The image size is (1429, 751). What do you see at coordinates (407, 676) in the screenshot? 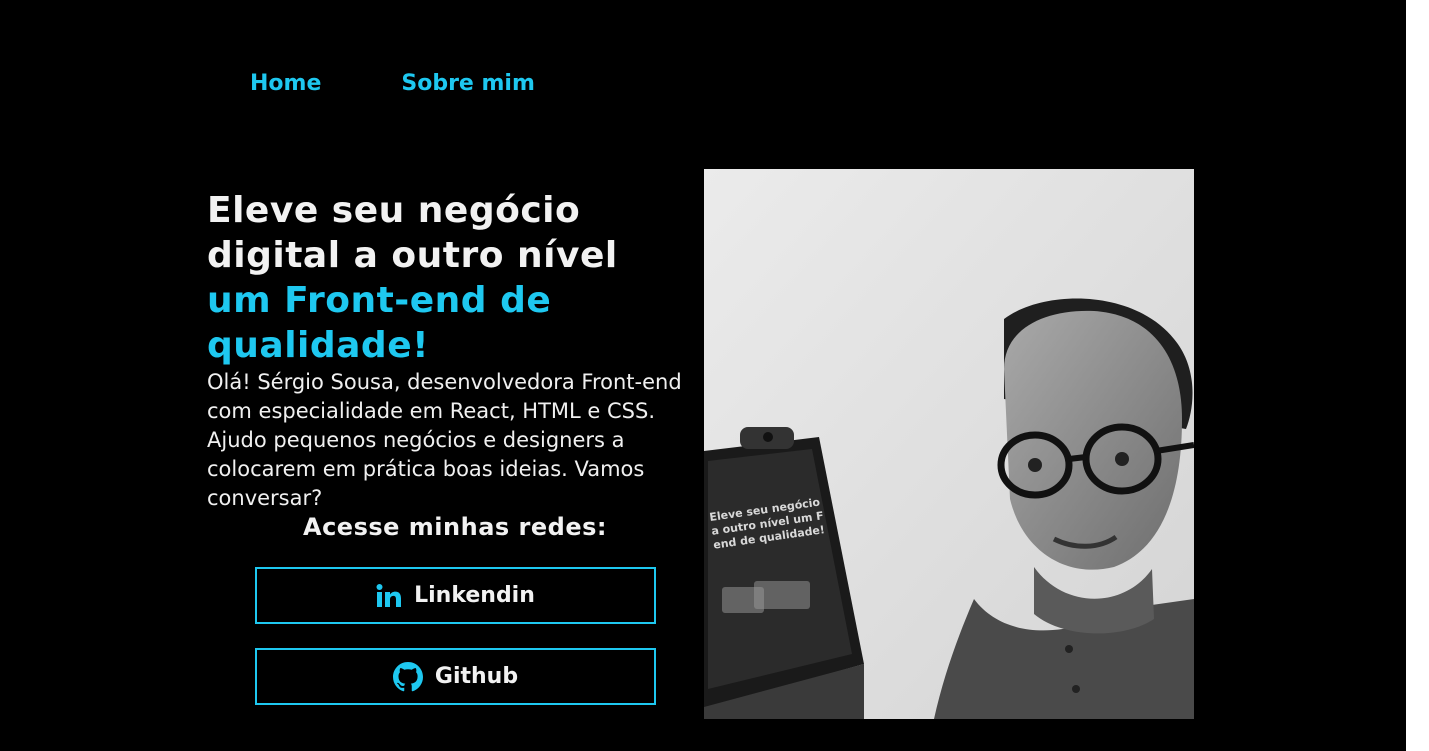
I see `github-icon` at bounding box center [407, 676].